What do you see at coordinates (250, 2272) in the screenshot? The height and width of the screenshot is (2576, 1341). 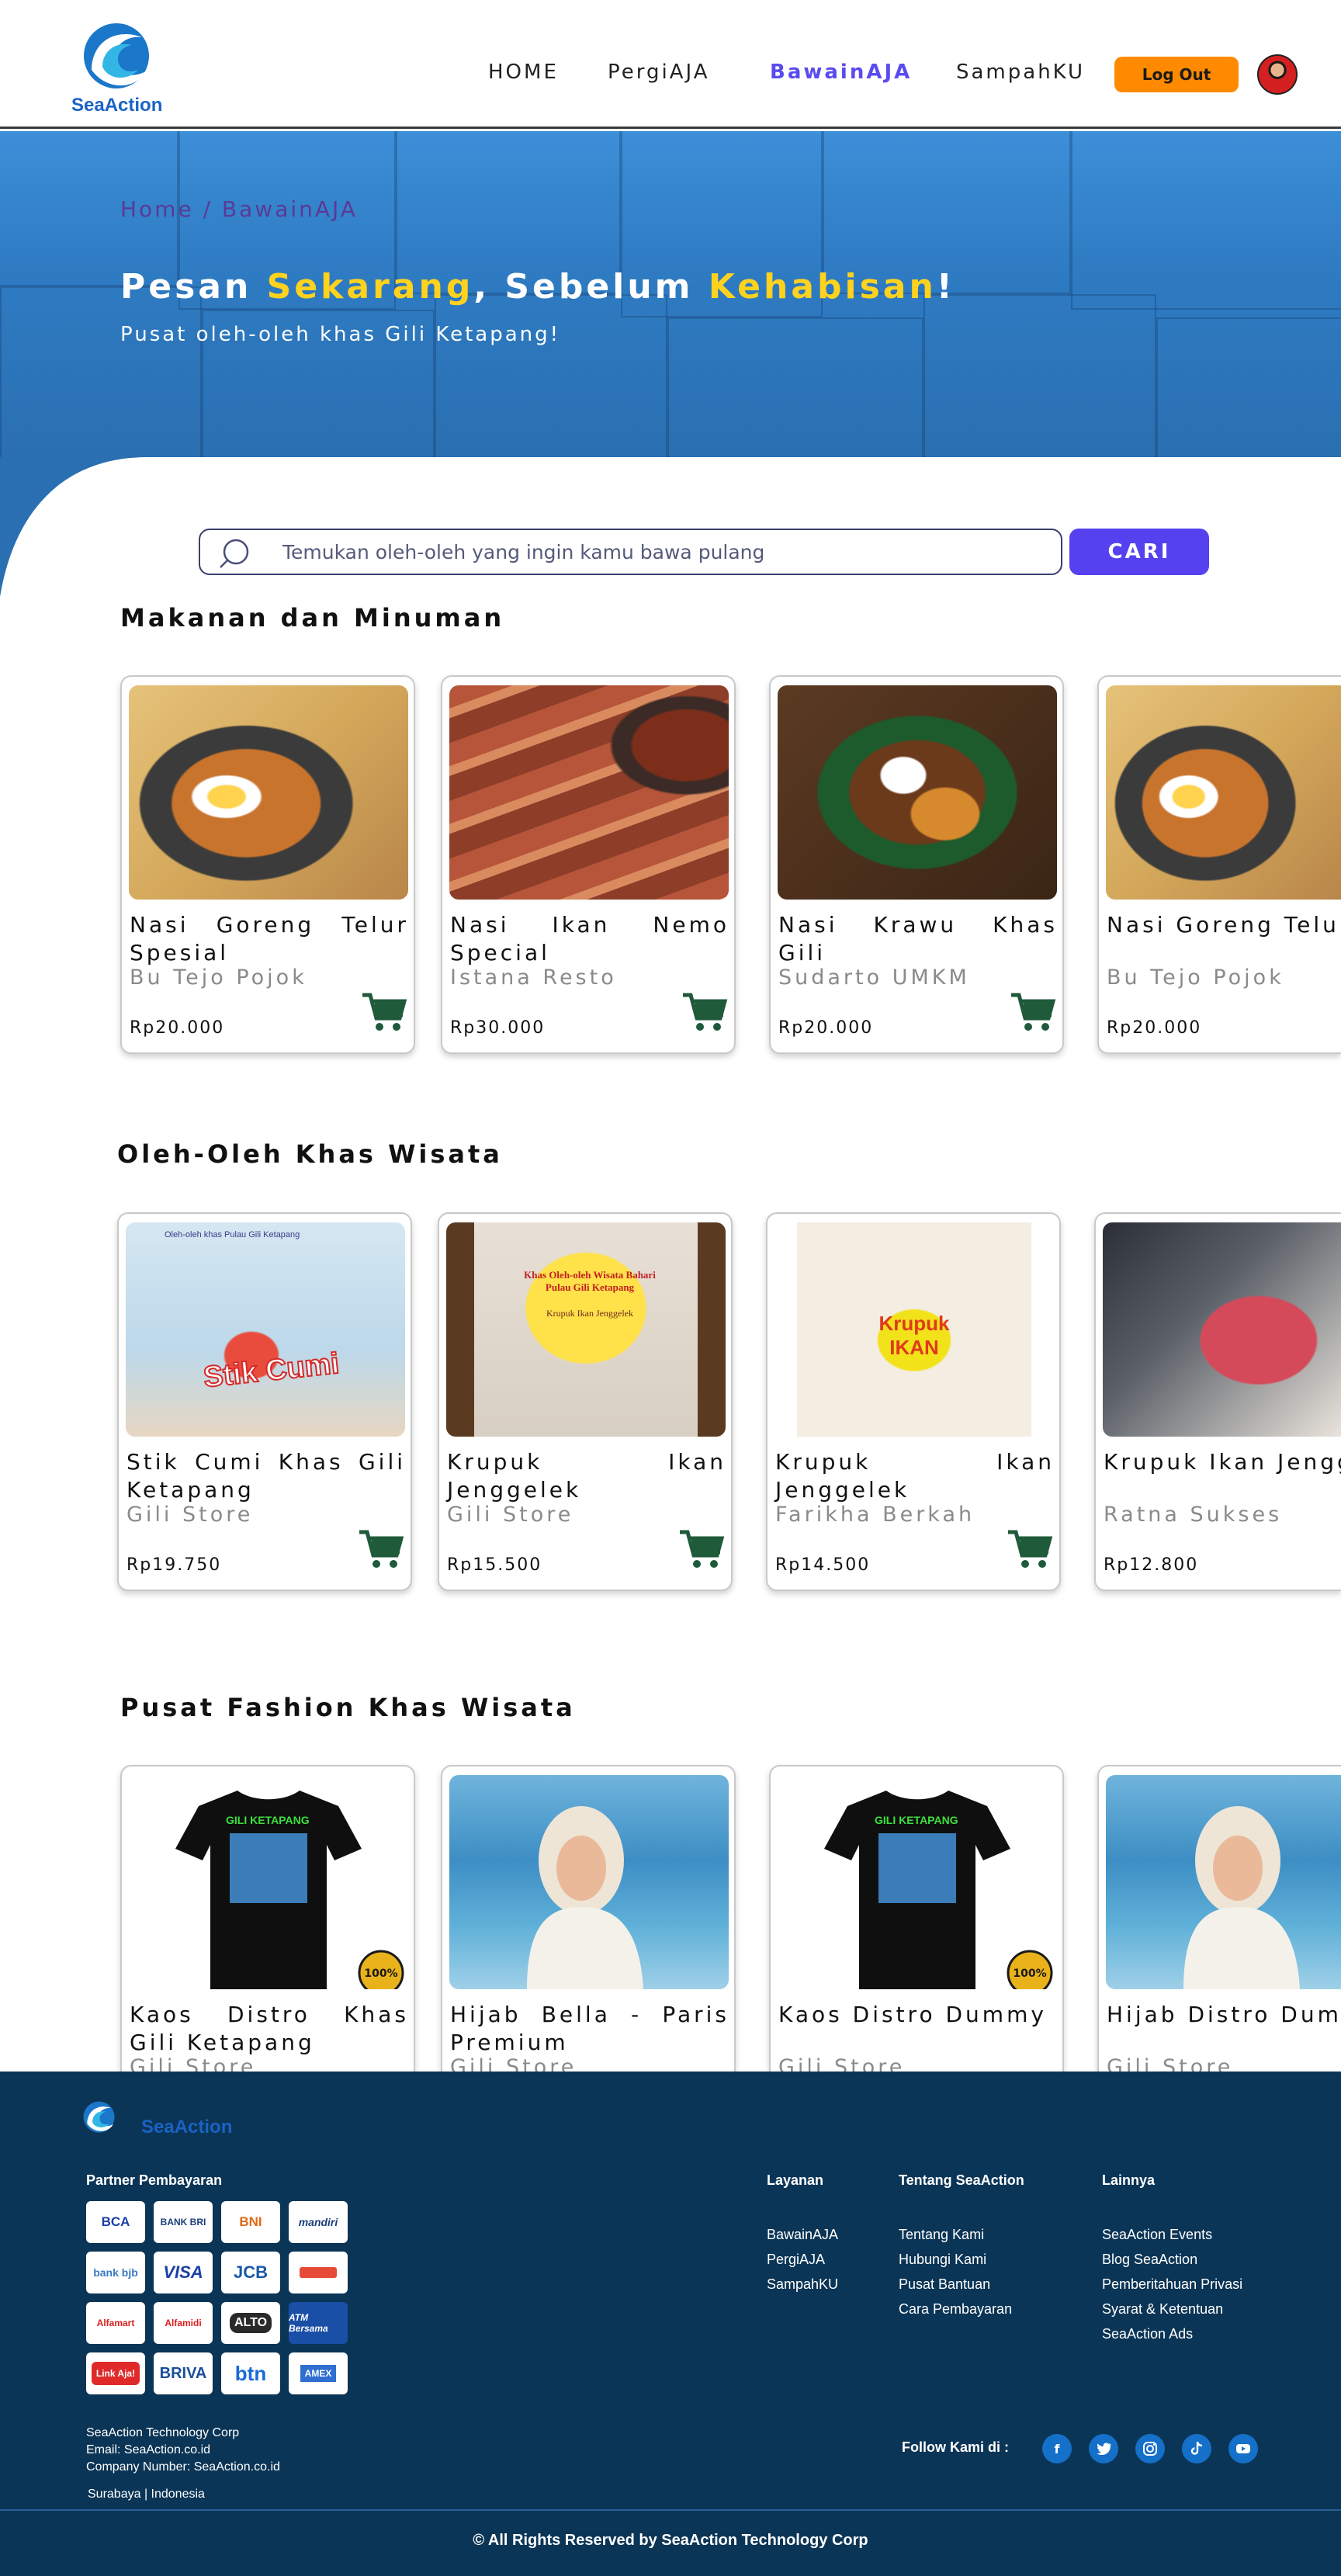 I see `payment-logo: JCB` at bounding box center [250, 2272].